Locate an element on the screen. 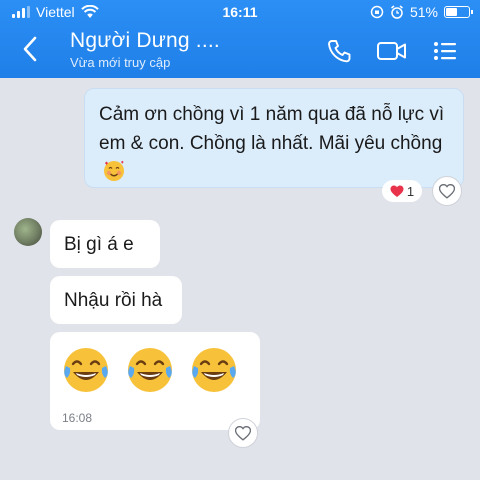 The height and width of the screenshot is (480, 480). back-button is located at coordinates (30, 52).